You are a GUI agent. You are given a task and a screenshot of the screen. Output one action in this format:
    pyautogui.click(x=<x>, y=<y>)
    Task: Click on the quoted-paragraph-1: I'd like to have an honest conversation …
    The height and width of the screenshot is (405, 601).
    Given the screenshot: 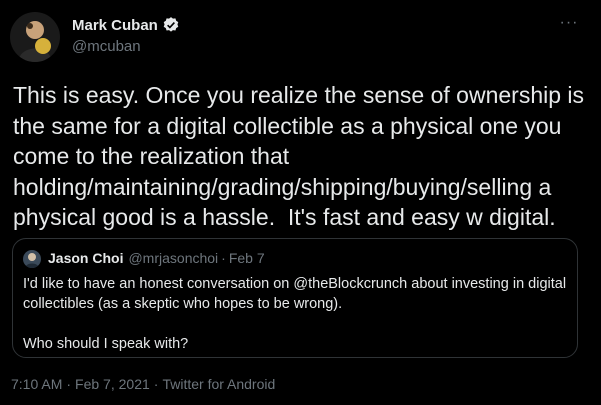 What is the action you would take?
    pyautogui.click(x=295, y=294)
    